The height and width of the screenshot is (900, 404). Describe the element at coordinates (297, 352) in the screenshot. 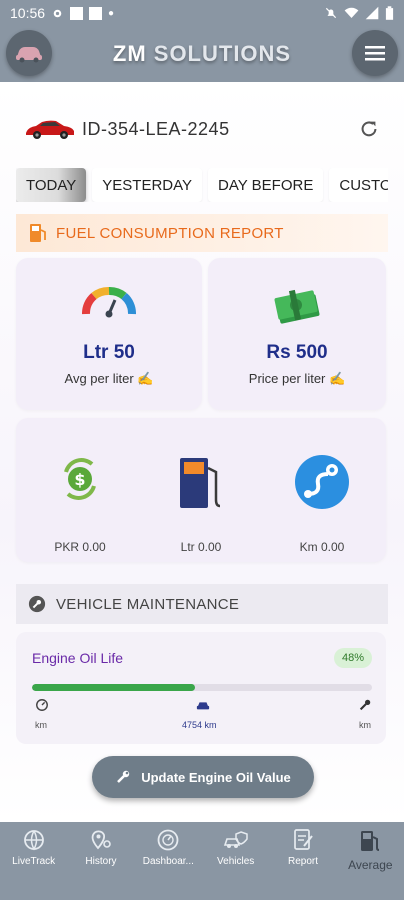

I see `price-value: Rs 500` at that location.